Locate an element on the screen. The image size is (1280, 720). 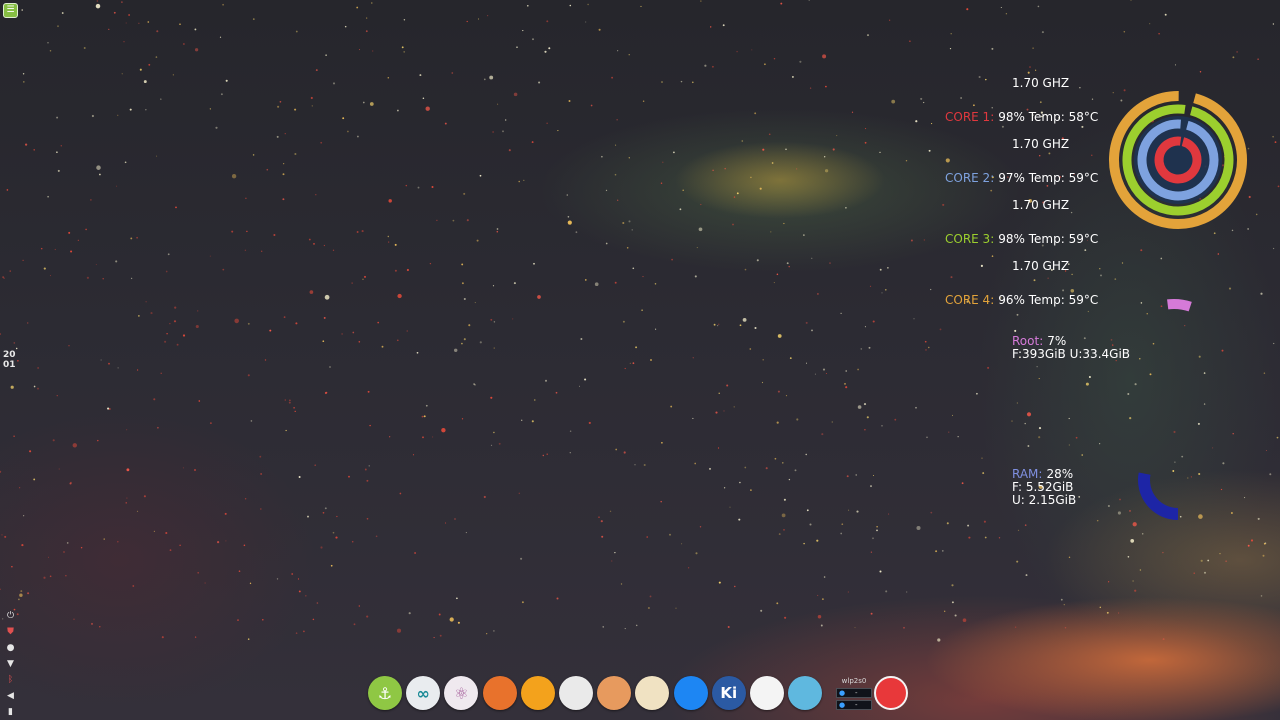
core4-temp: Temp: 59°C is located at coordinates (1063, 300).